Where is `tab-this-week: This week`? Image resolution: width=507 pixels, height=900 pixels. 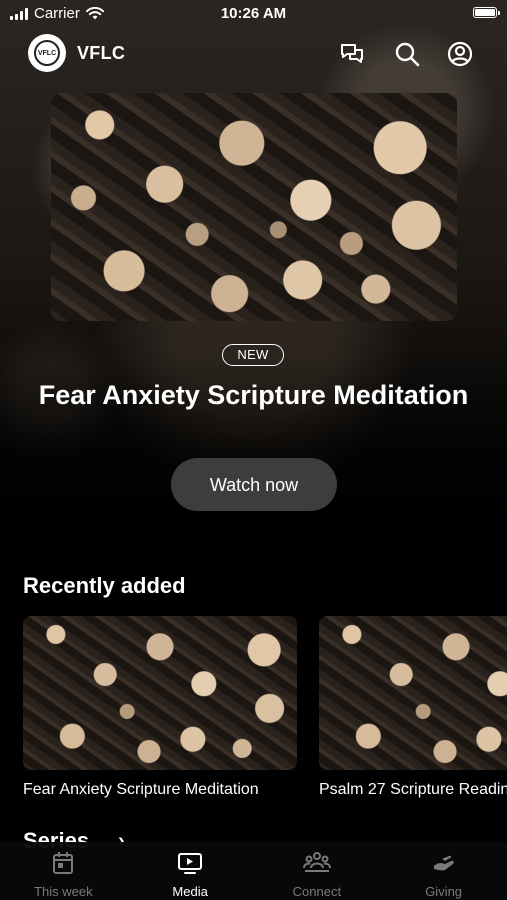 tab-this-week: This week is located at coordinates (63, 871).